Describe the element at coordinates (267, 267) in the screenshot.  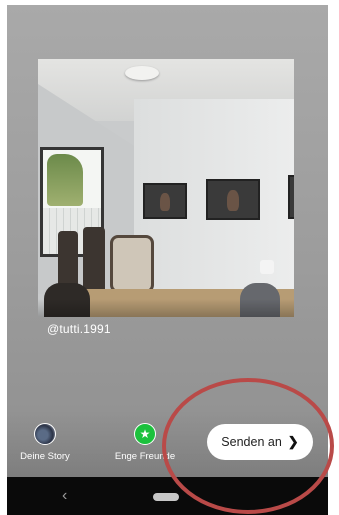
I see `table-lamp` at that location.